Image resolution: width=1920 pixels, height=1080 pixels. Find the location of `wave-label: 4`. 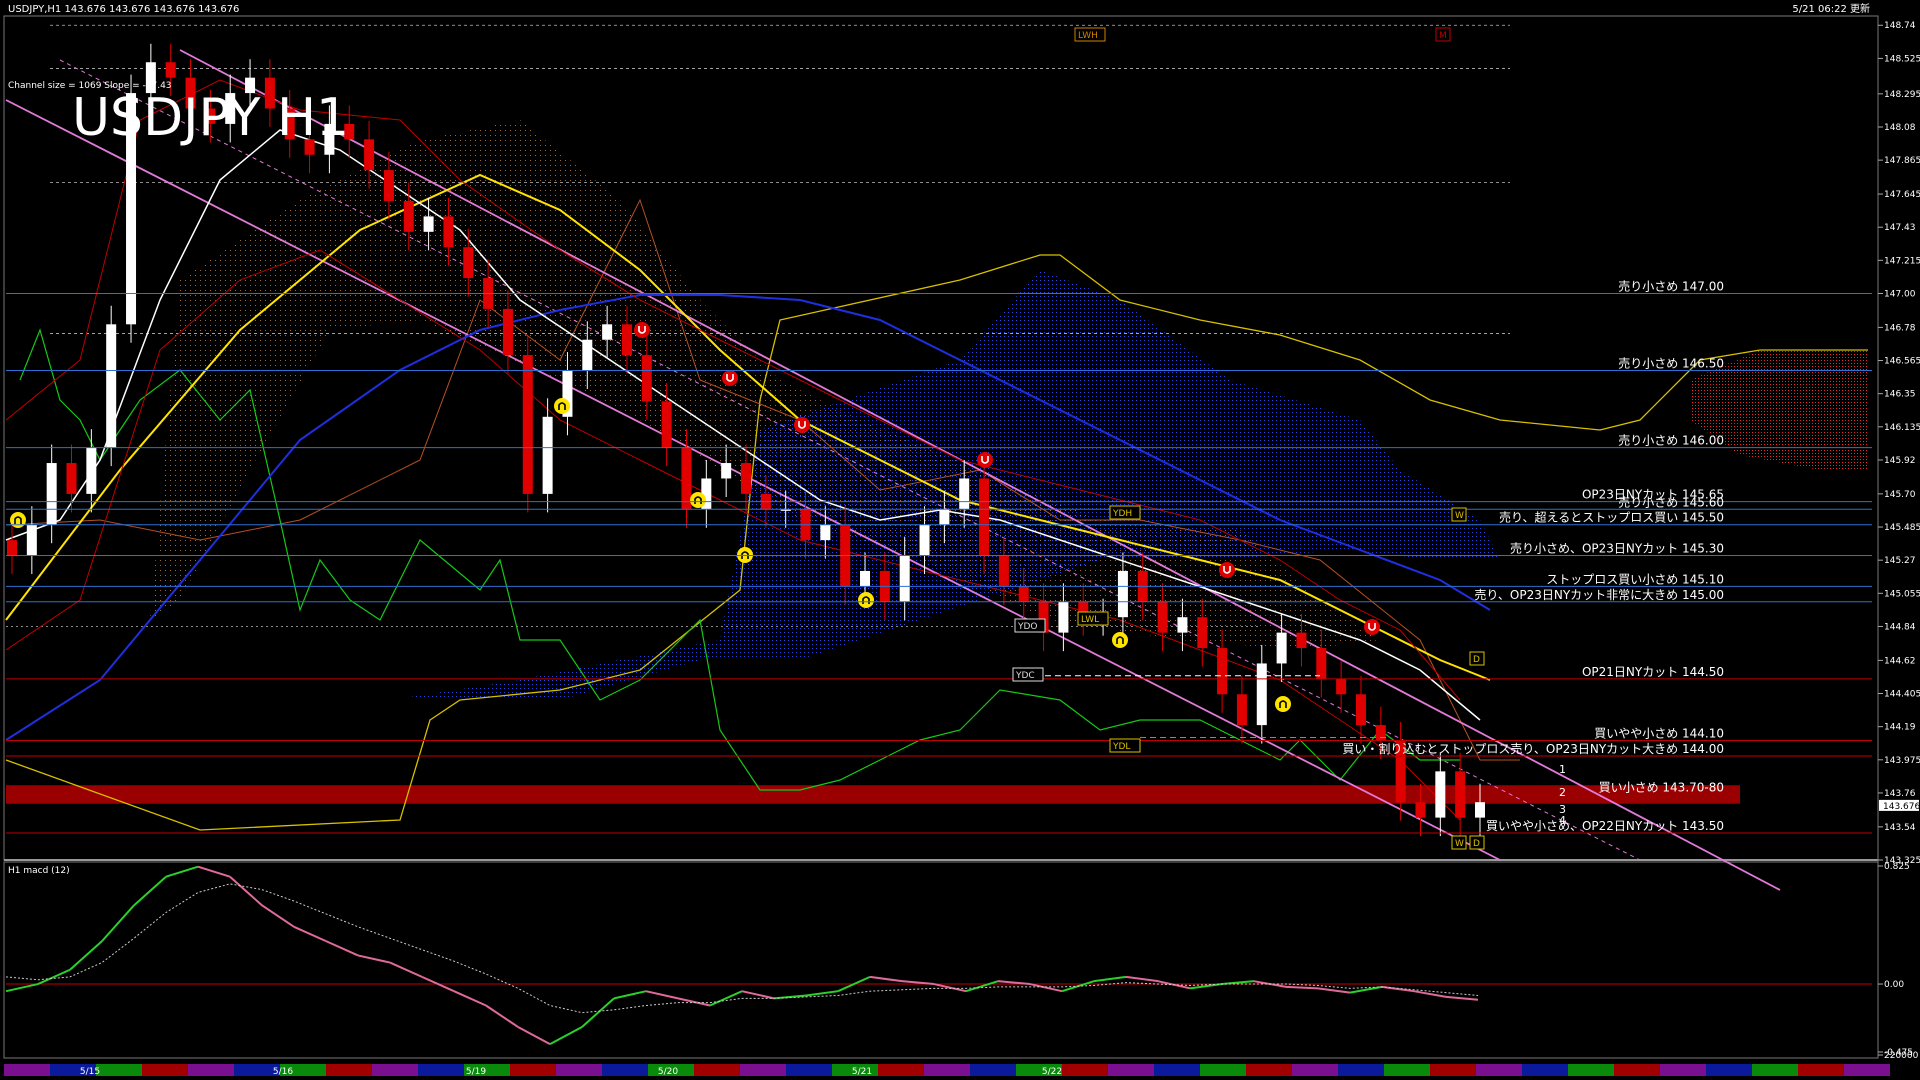

wave-label: 4 is located at coordinates (1562, 820).